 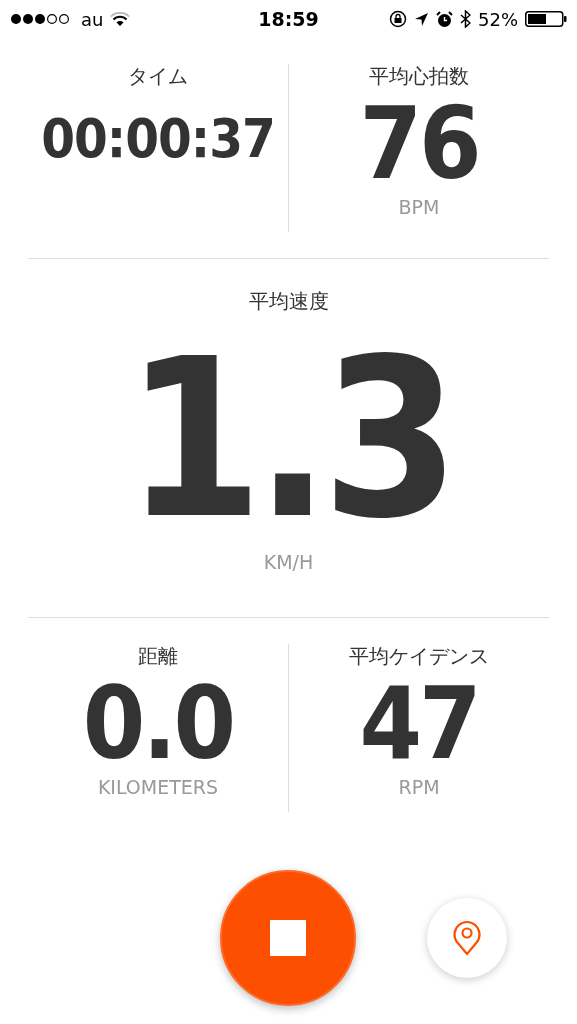 I want to click on battery-icon, so click(x=546, y=19).